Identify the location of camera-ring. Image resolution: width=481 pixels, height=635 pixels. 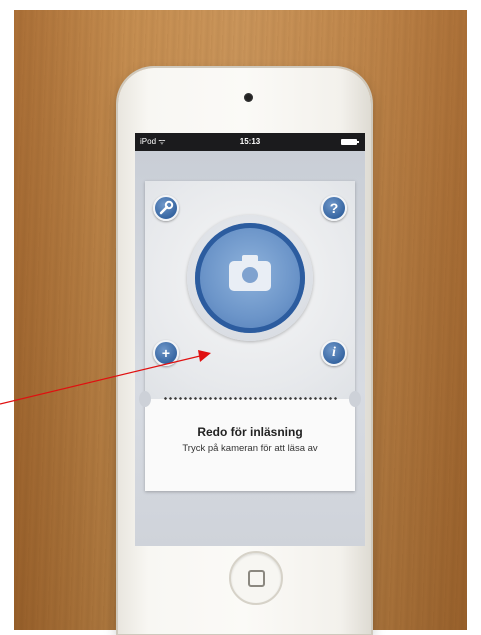
(250, 278).